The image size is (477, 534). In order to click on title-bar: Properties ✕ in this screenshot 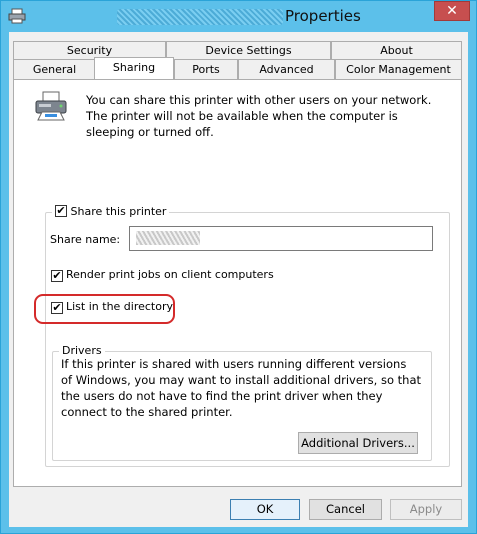, I will do `click(238, 16)`.